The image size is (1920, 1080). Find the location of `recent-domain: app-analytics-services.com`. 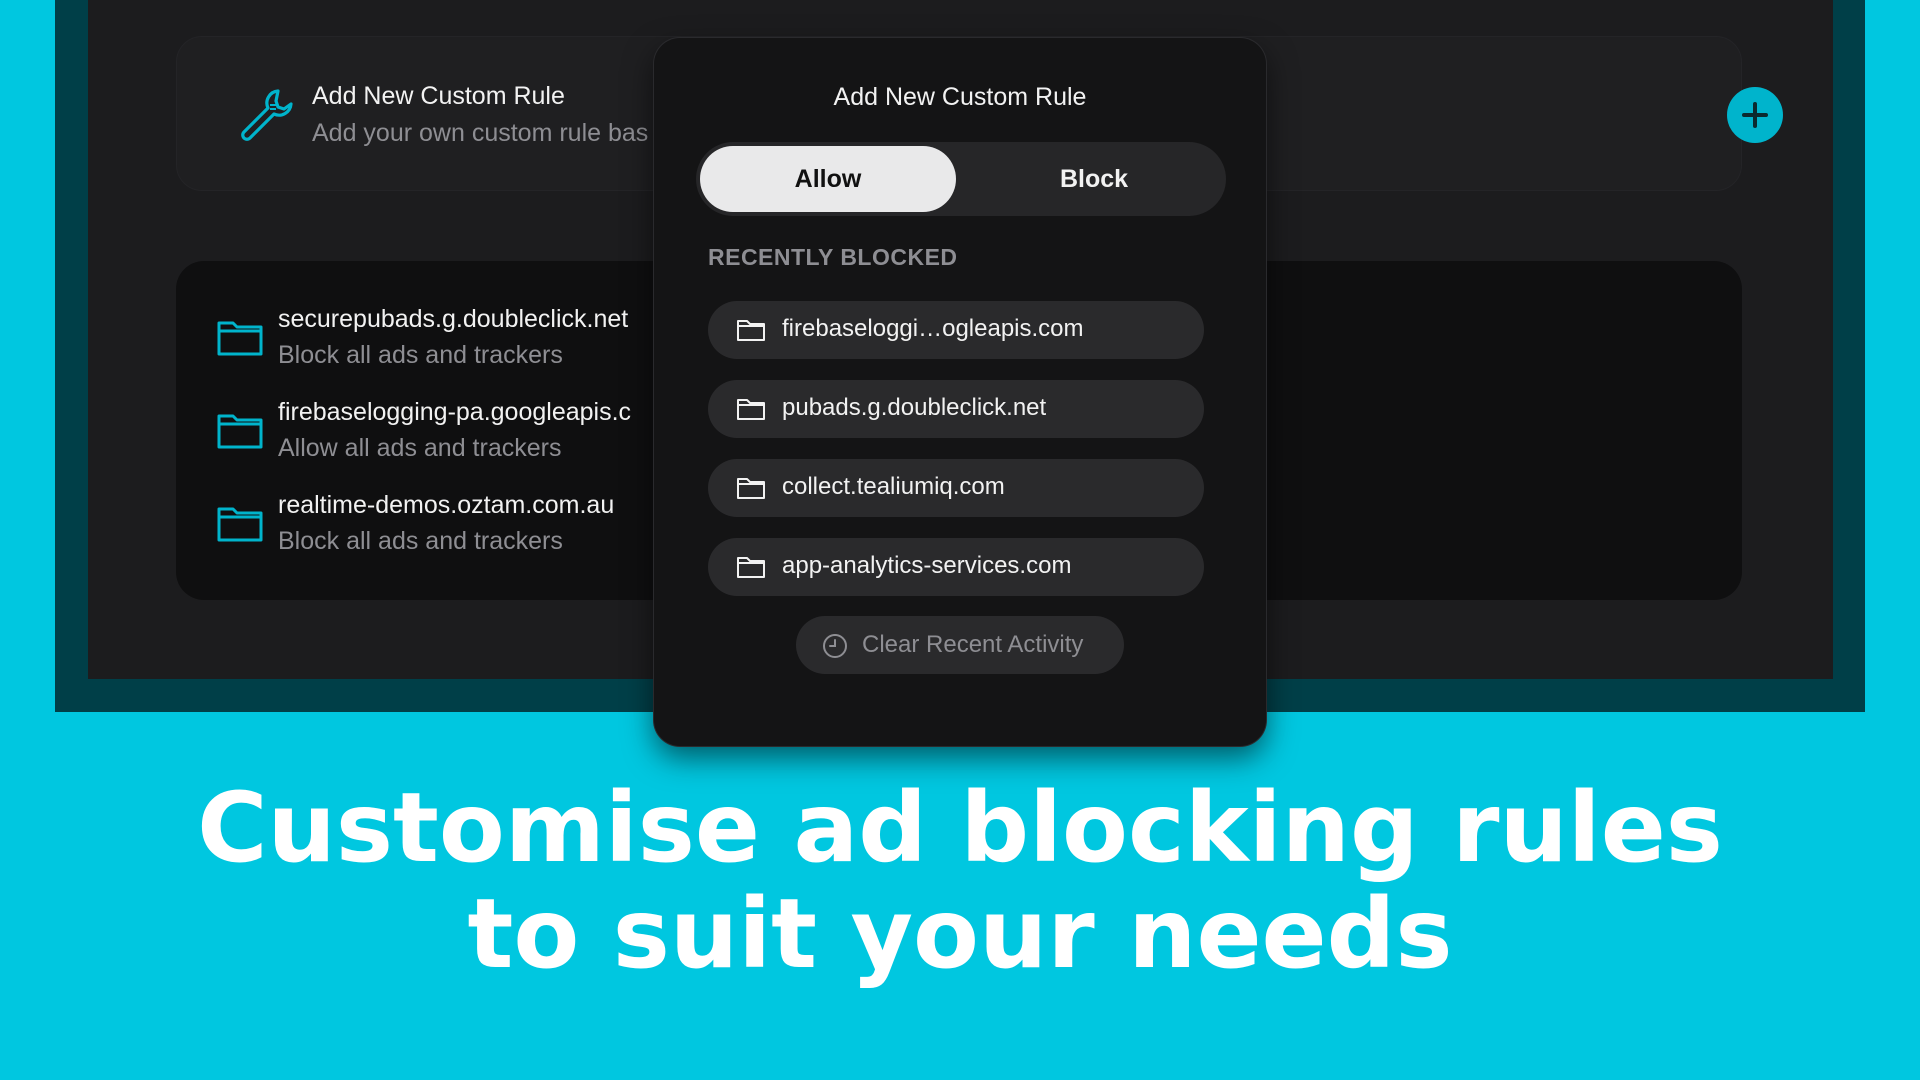

recent-domain: app-analytics-services.com is located at coordinates (927, 565).